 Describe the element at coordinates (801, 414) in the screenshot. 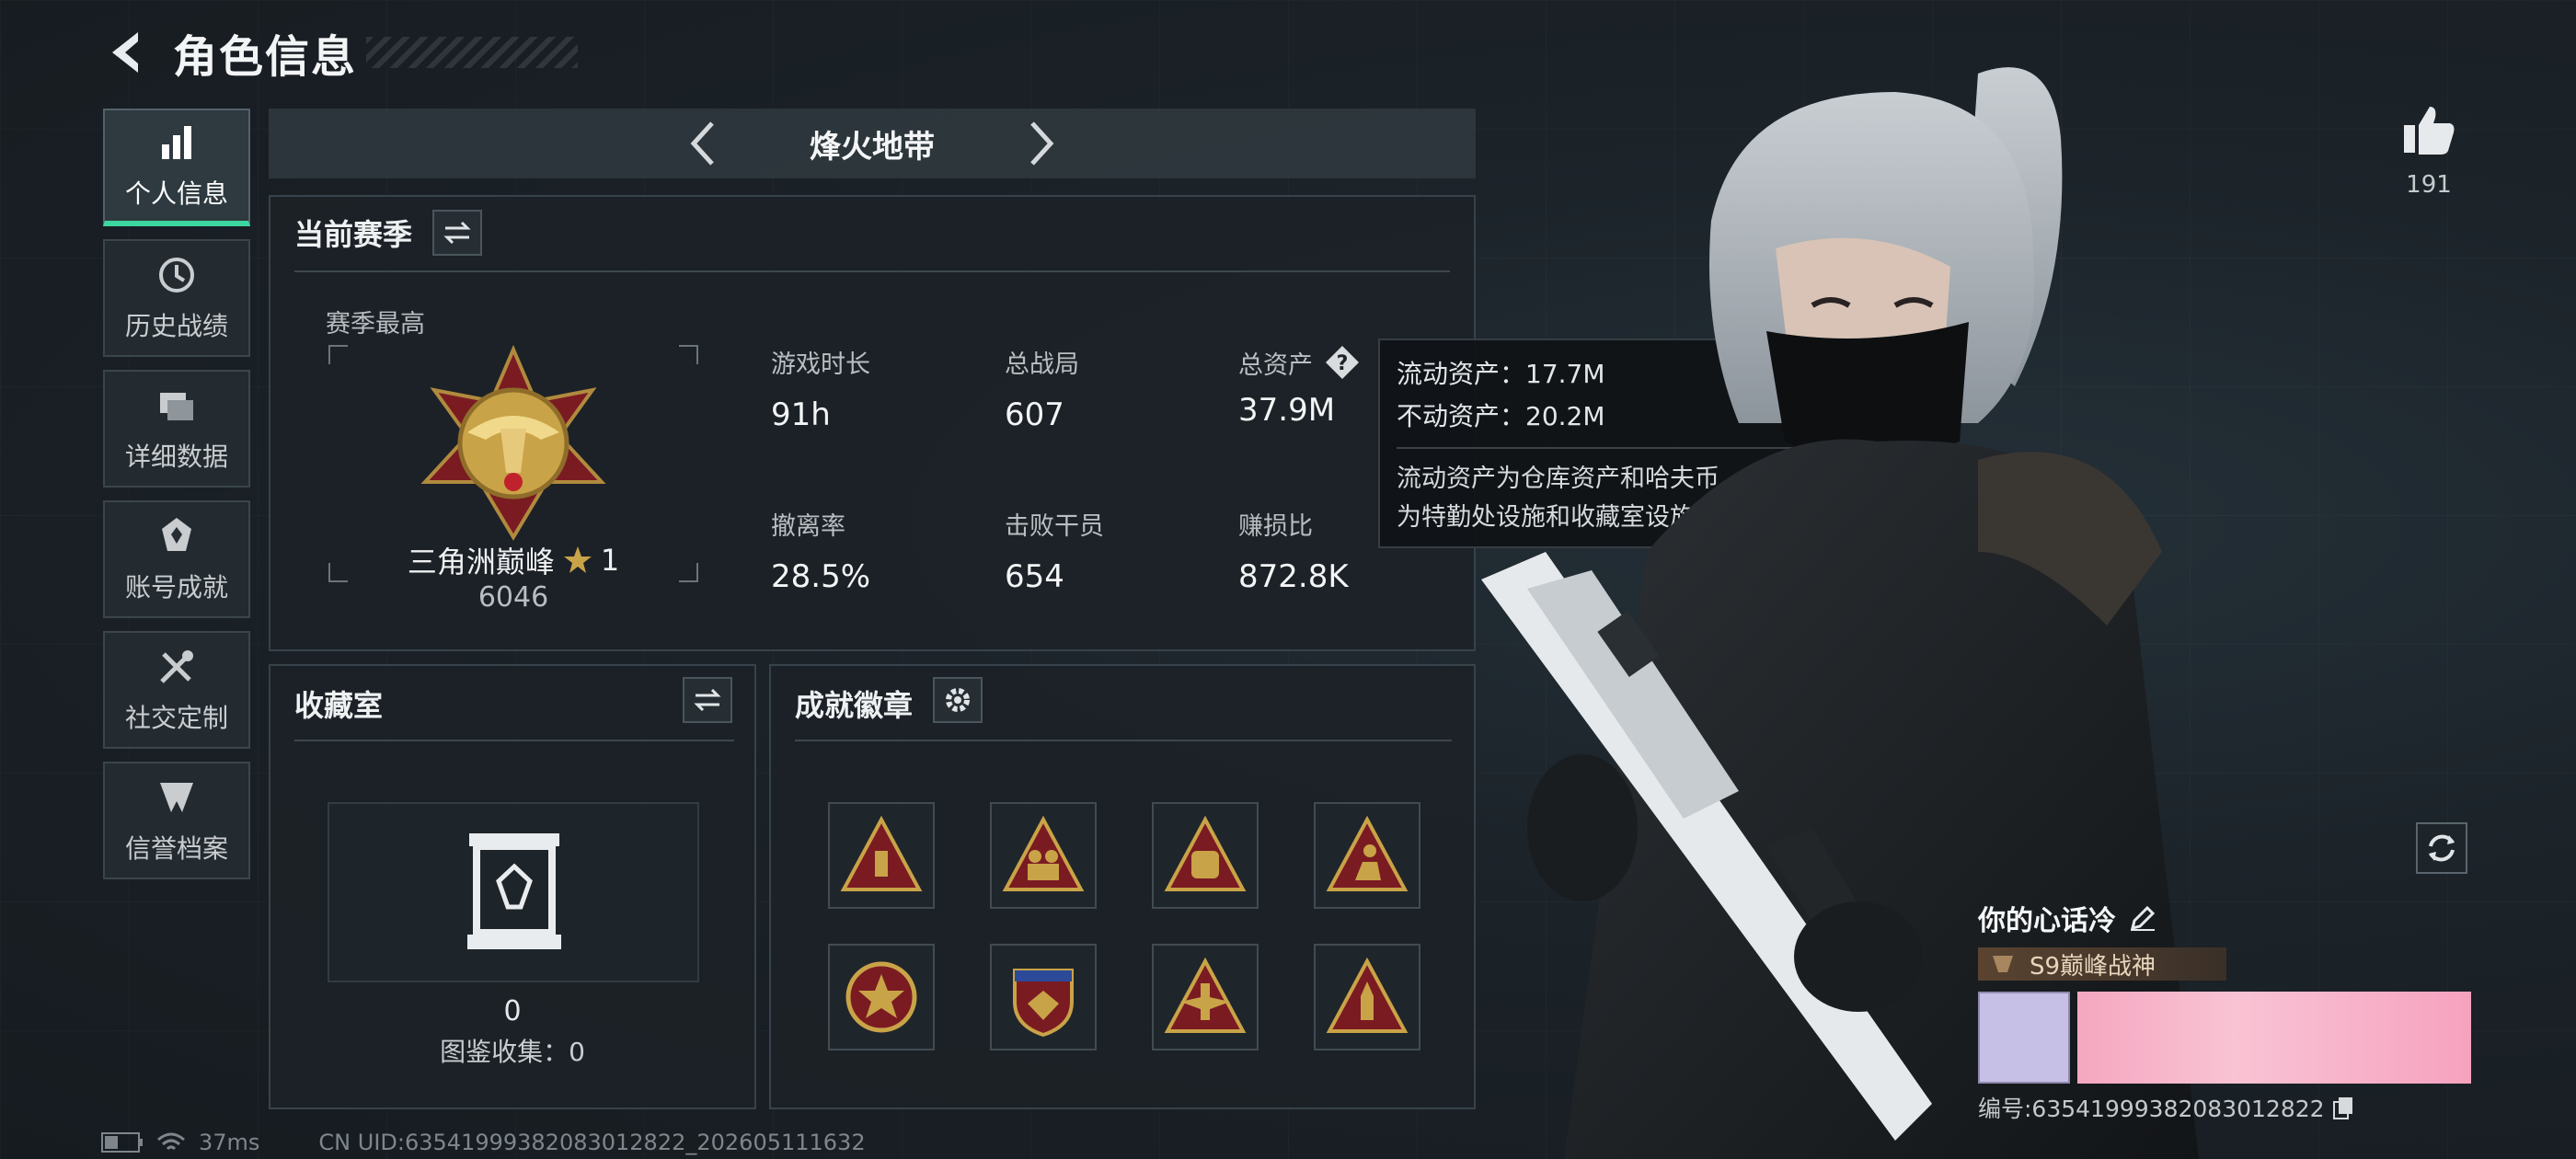

I see `stat-value: 91h` at that location.